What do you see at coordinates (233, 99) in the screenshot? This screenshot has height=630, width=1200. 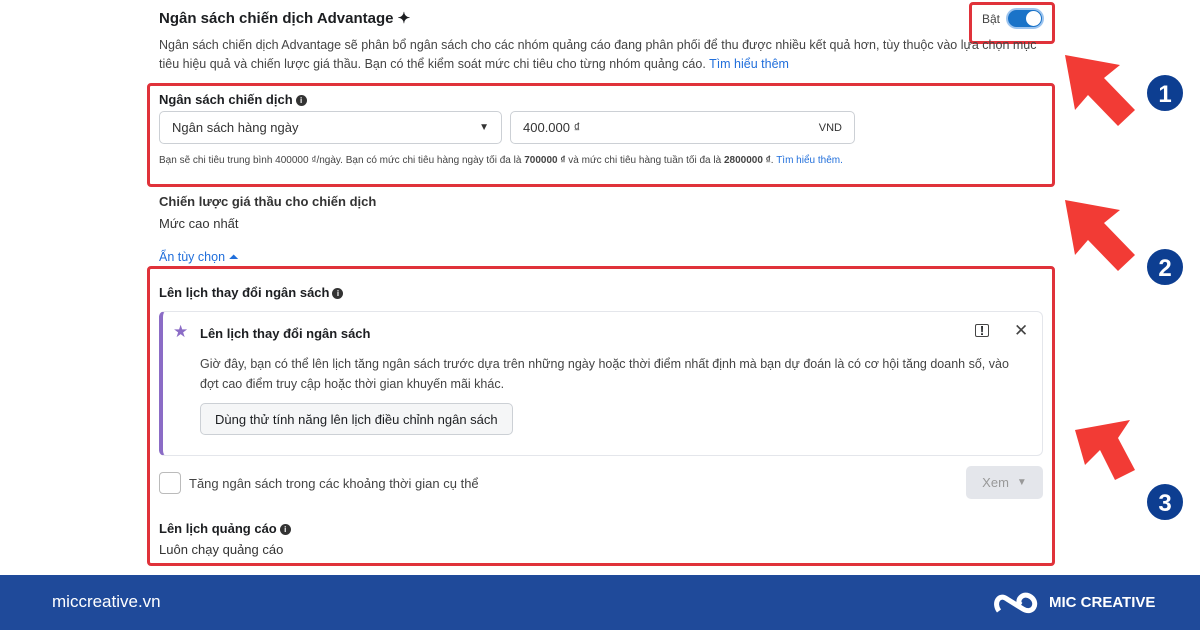 I see `budget-label: Ngân sách chiến dịch i` at bounding box center [233, 99].